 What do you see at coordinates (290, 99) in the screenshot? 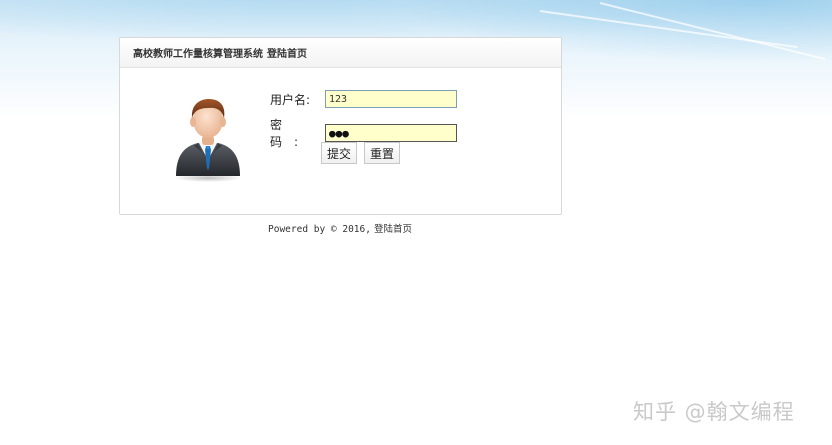
I see `username-label: 用户名:` at bounding box center [290, 99].